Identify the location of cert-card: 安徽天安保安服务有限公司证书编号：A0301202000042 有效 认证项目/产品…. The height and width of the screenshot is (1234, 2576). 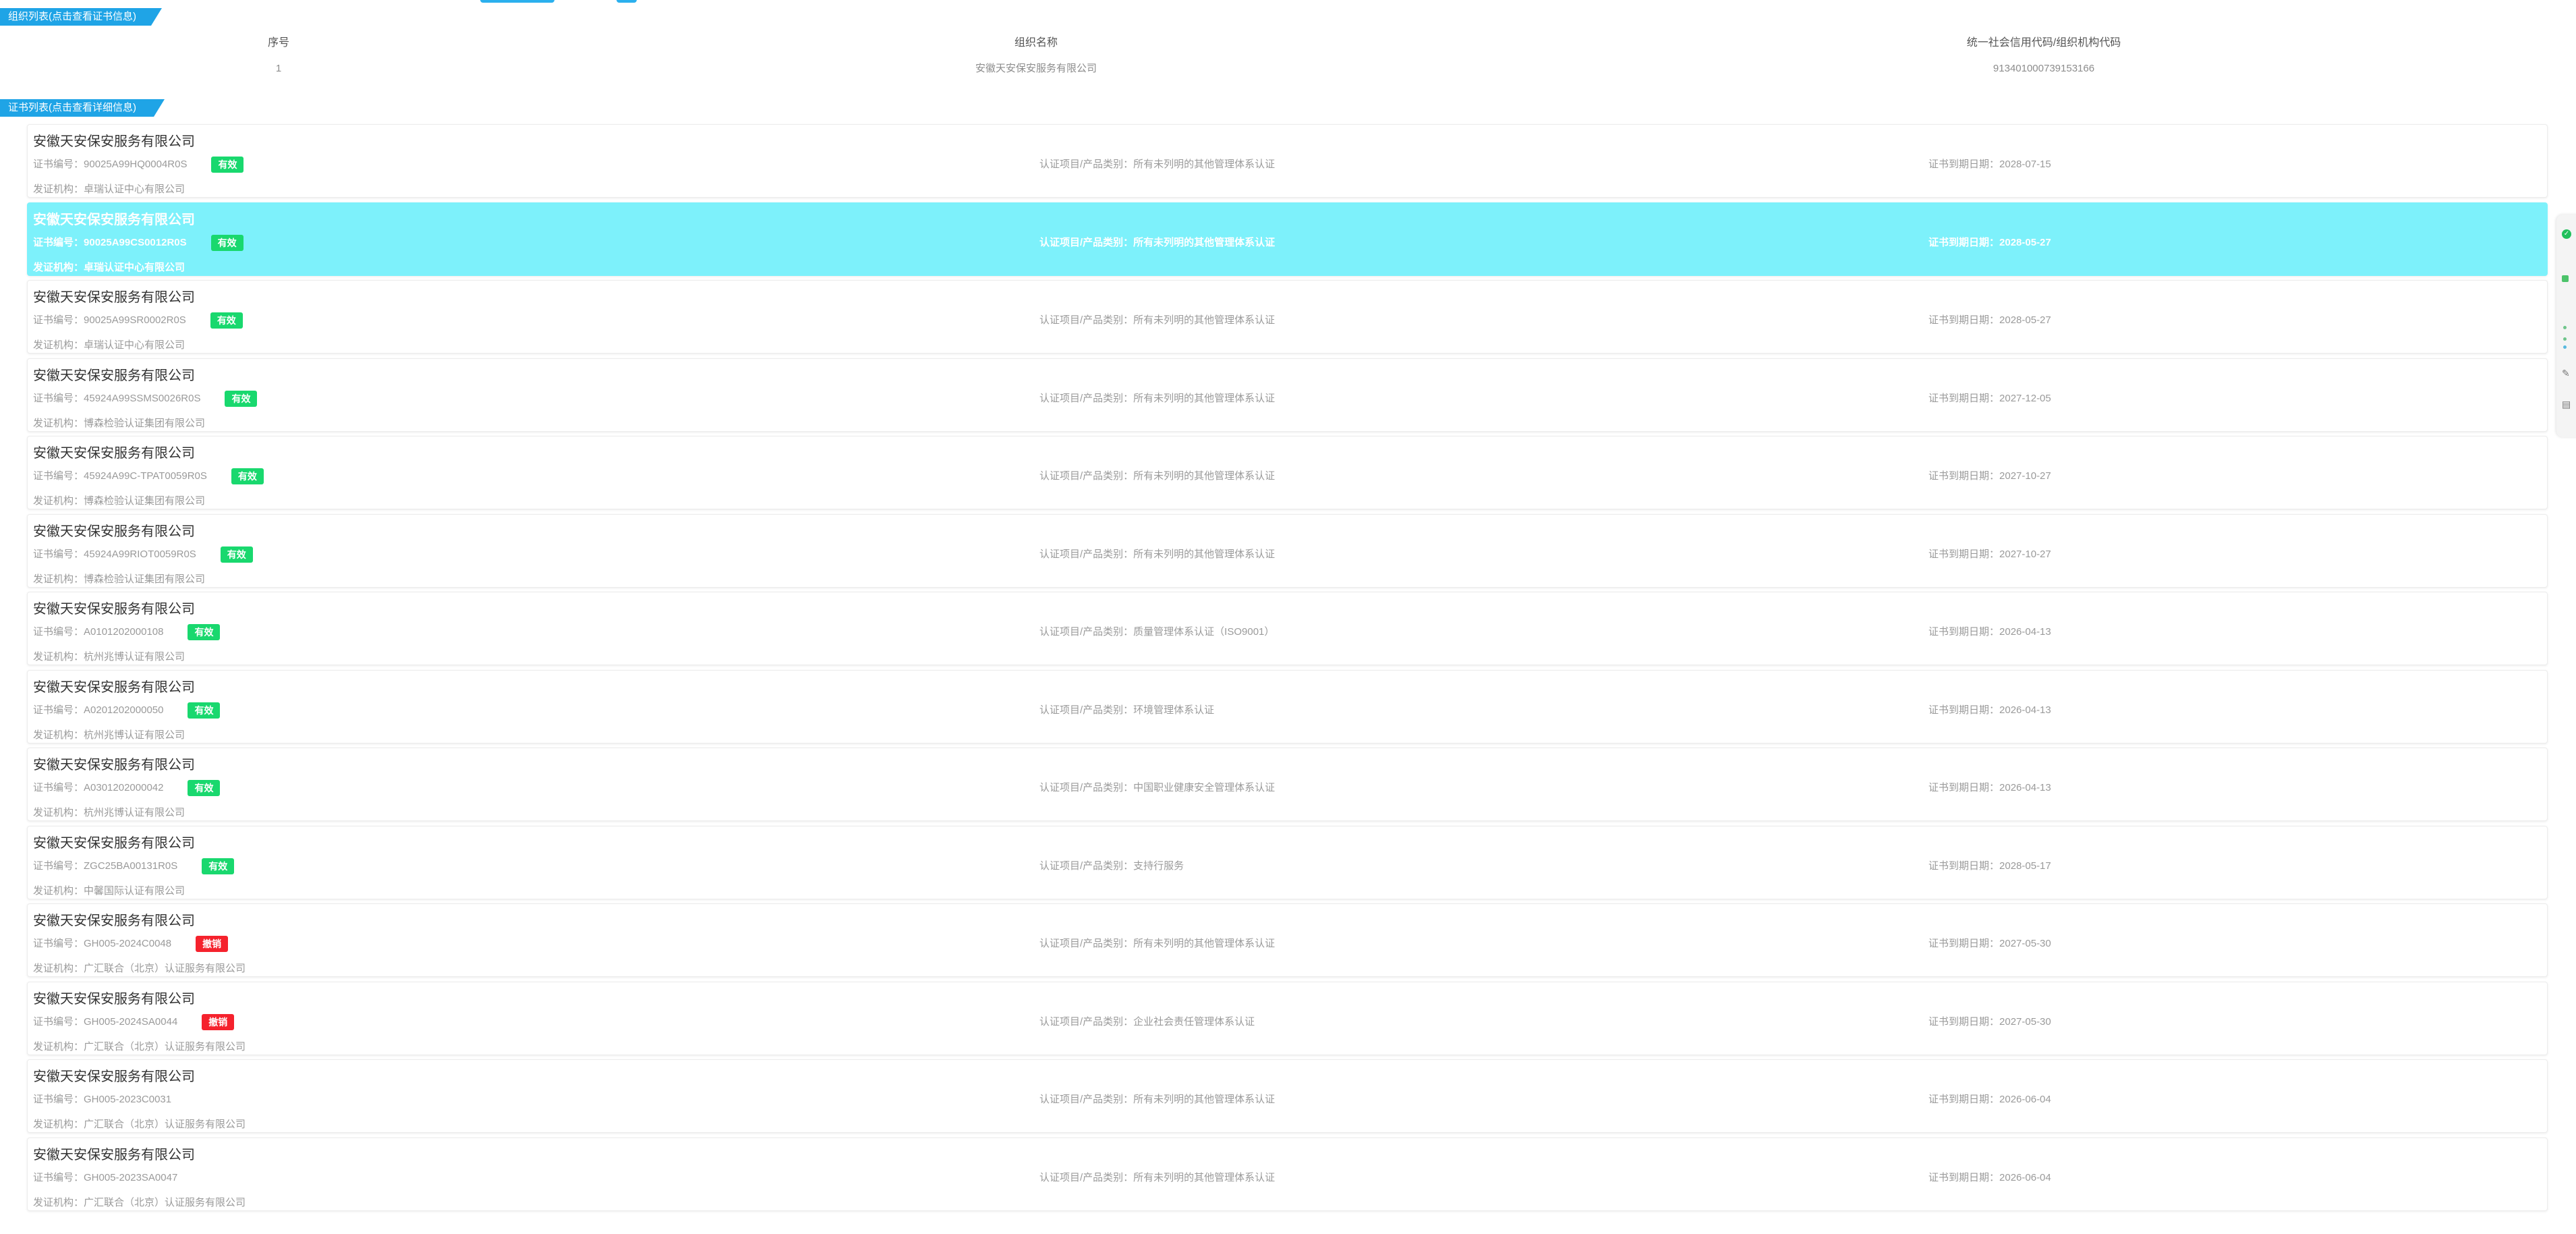
(1287, 784).